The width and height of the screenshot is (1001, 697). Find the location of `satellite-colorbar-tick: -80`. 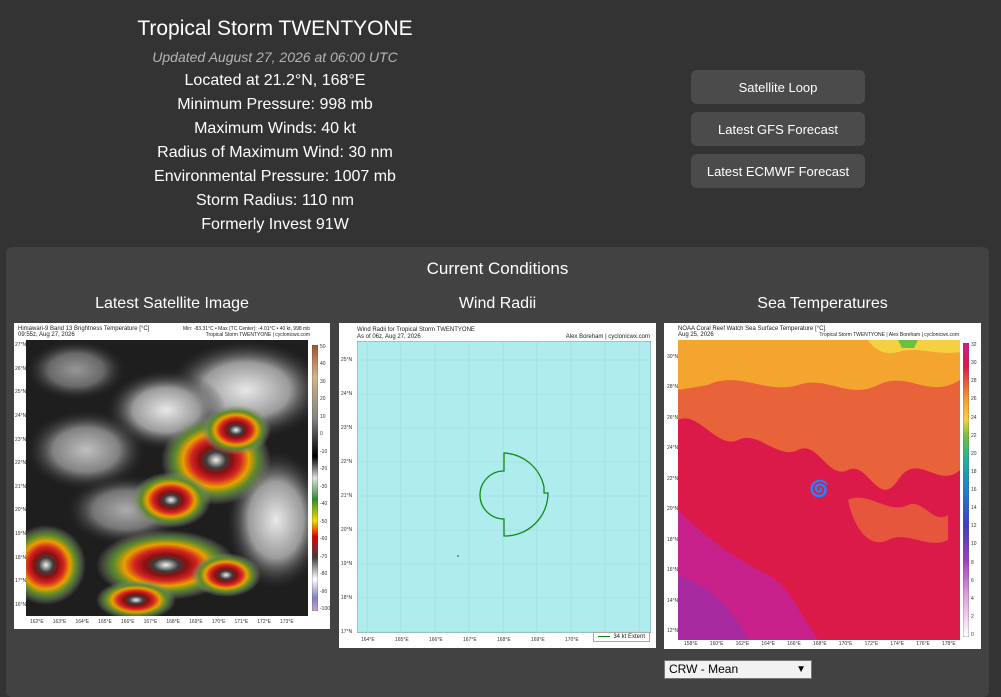

satellite-colorbar-tick: -80 is located at coordinates (324, 574).